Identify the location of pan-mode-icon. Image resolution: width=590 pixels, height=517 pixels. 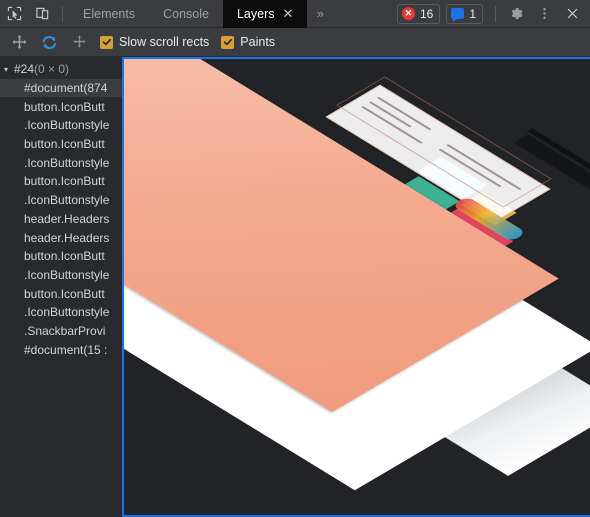
(19, 42).